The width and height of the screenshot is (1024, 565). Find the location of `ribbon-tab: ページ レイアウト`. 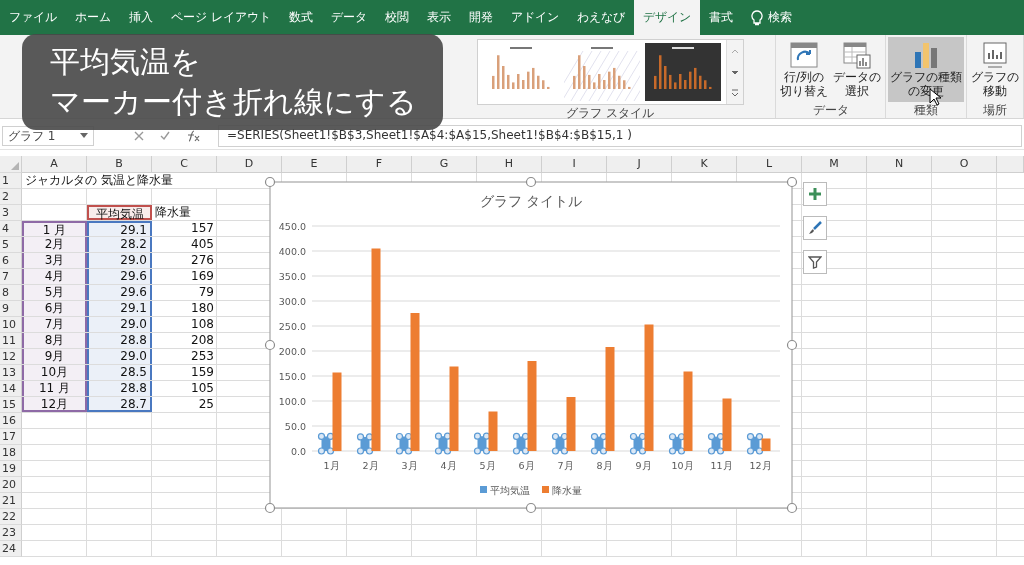

ribbon-tab: ページ レイアウト is located at coordinates (221, 17).